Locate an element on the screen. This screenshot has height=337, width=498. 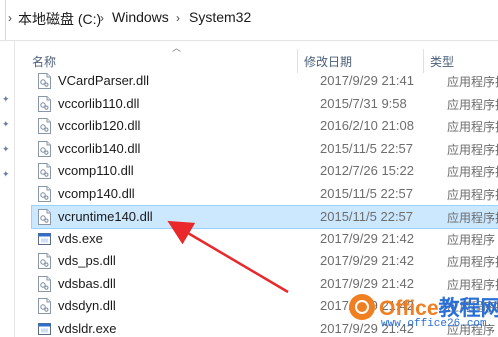
file-row: vccorlib120.dll 2016/2/10 21:08 应用程序扩展 is located at coordinates (265, 126).